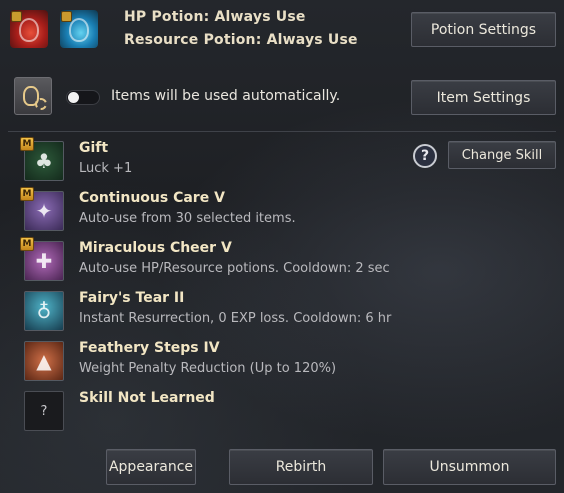  I want to click on skill-name: Continuous Care V, so click(152, 198).